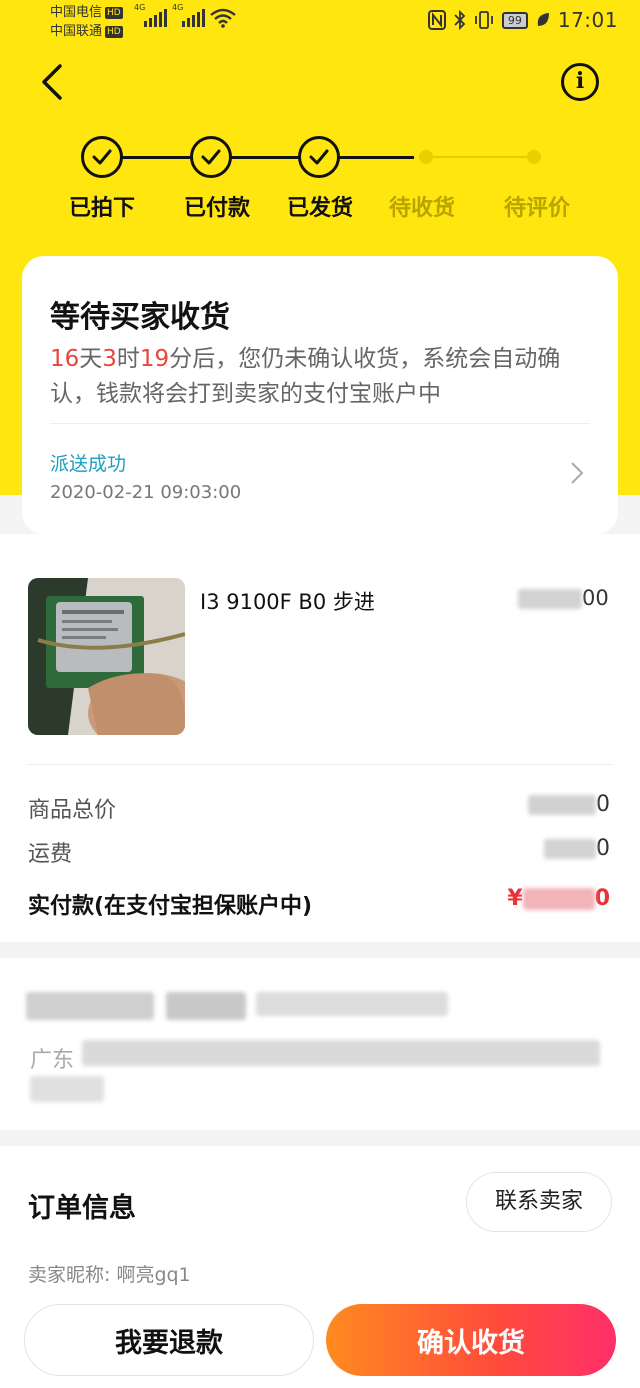  Describe the element at coordinates (109, 1275) in the screenshot. I see `seller-nickname: 卖家昵称: 啊亮gq1` at that location.